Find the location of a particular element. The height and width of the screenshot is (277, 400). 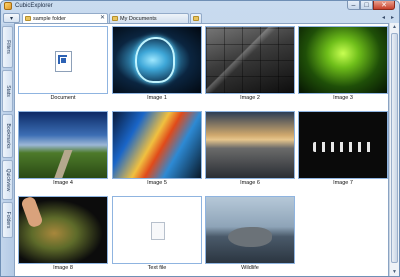

file-label: Image 1 is located at coordinates (157, 98).